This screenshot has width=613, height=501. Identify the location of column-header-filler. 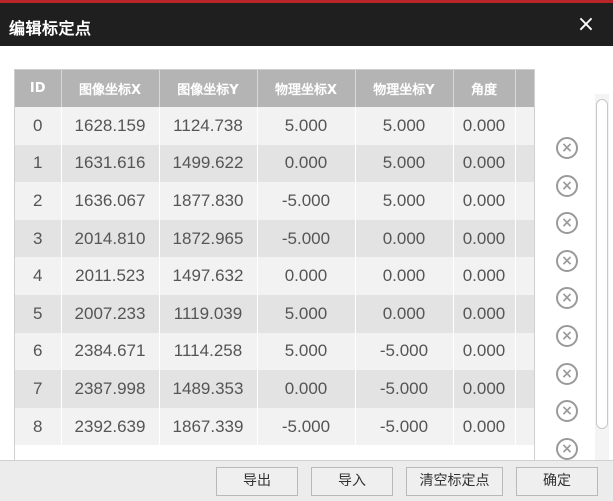
(524, 88).